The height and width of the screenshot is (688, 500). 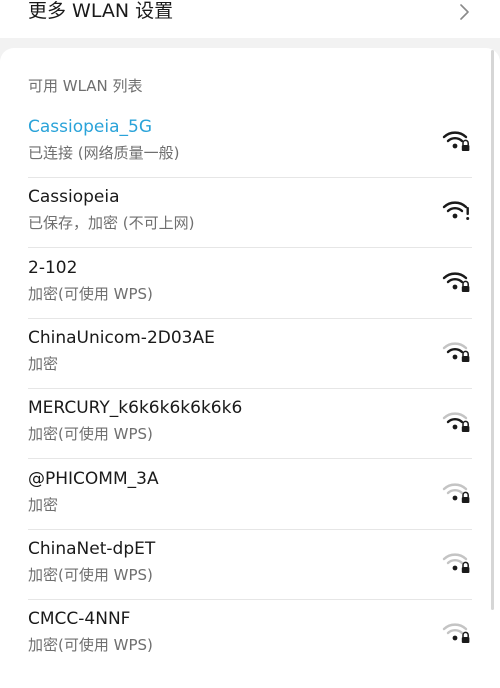 What do you see at coordinates (250, 565) in the screenshot?
I see `network-row: ChinaNet-dpET 加密(可使用 WPS)` at bounding box center [250, 565].